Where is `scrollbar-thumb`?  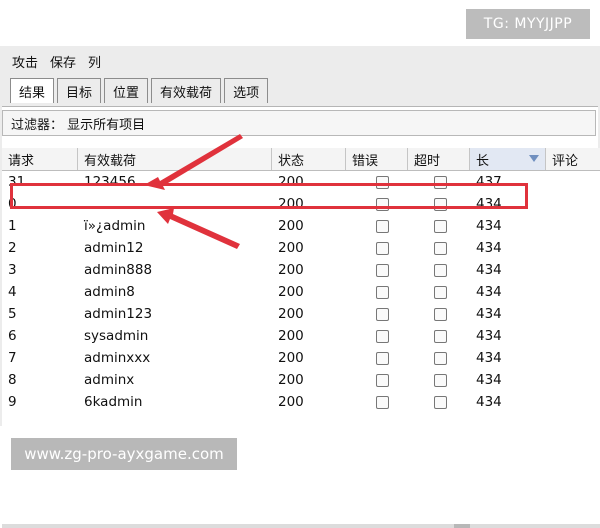 scrollbar-thumb is located at coordinates (462, 526).